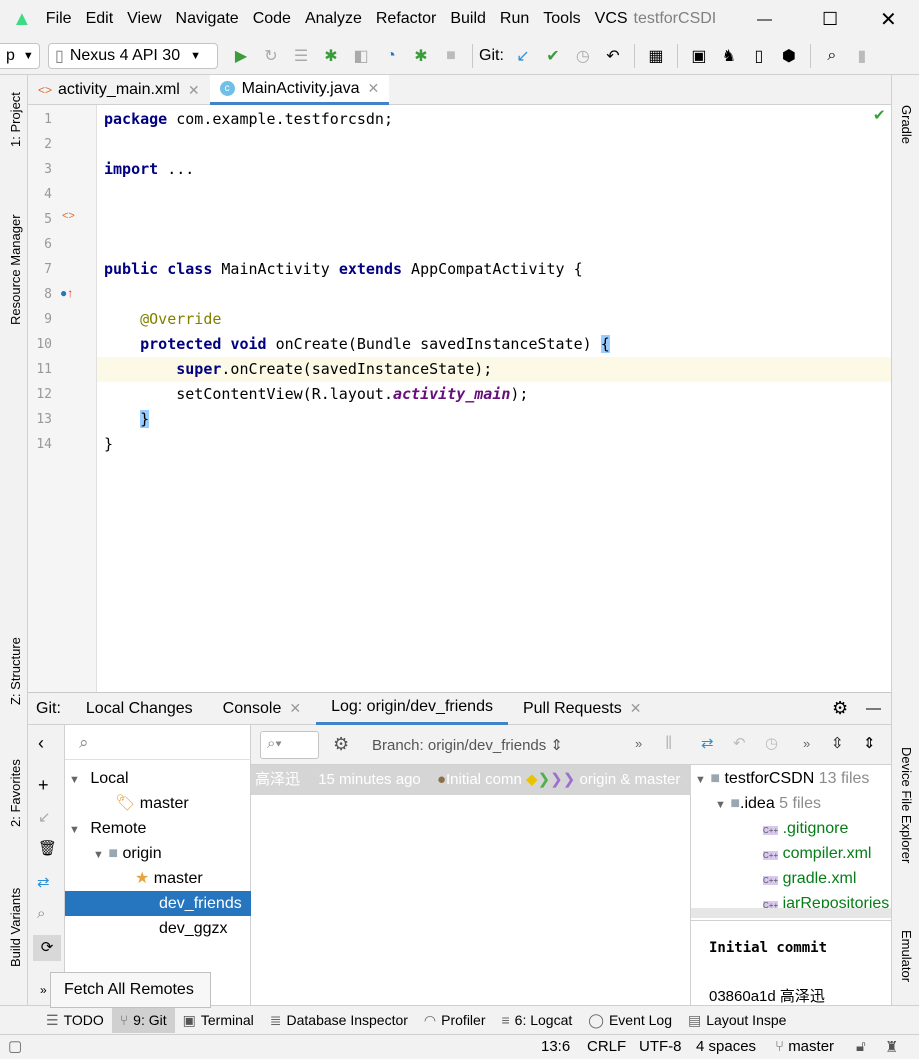 Image resolution: width=919 pixels, height=1059 pixels. Describe the element at coordinates (412, 708) in the screenshot. I see `tab-log: Log: origin/dev_friends` at that location.